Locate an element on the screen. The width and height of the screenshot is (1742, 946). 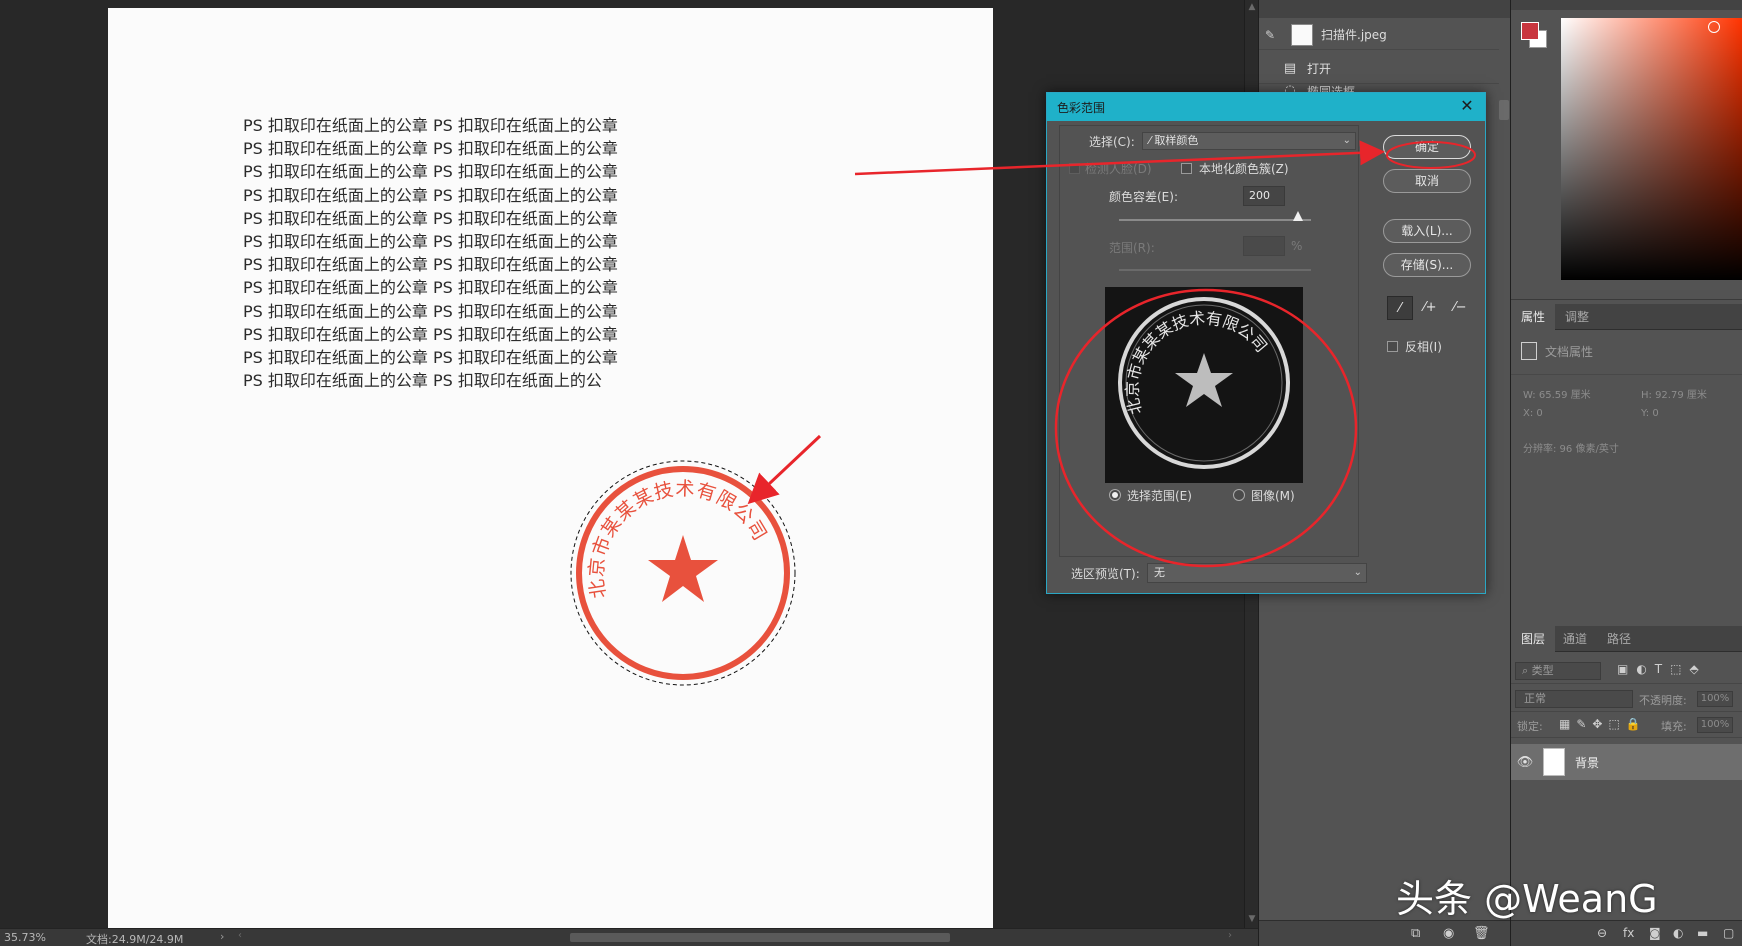
detect-faces-checkbox is located at coordinates (1074, 168).